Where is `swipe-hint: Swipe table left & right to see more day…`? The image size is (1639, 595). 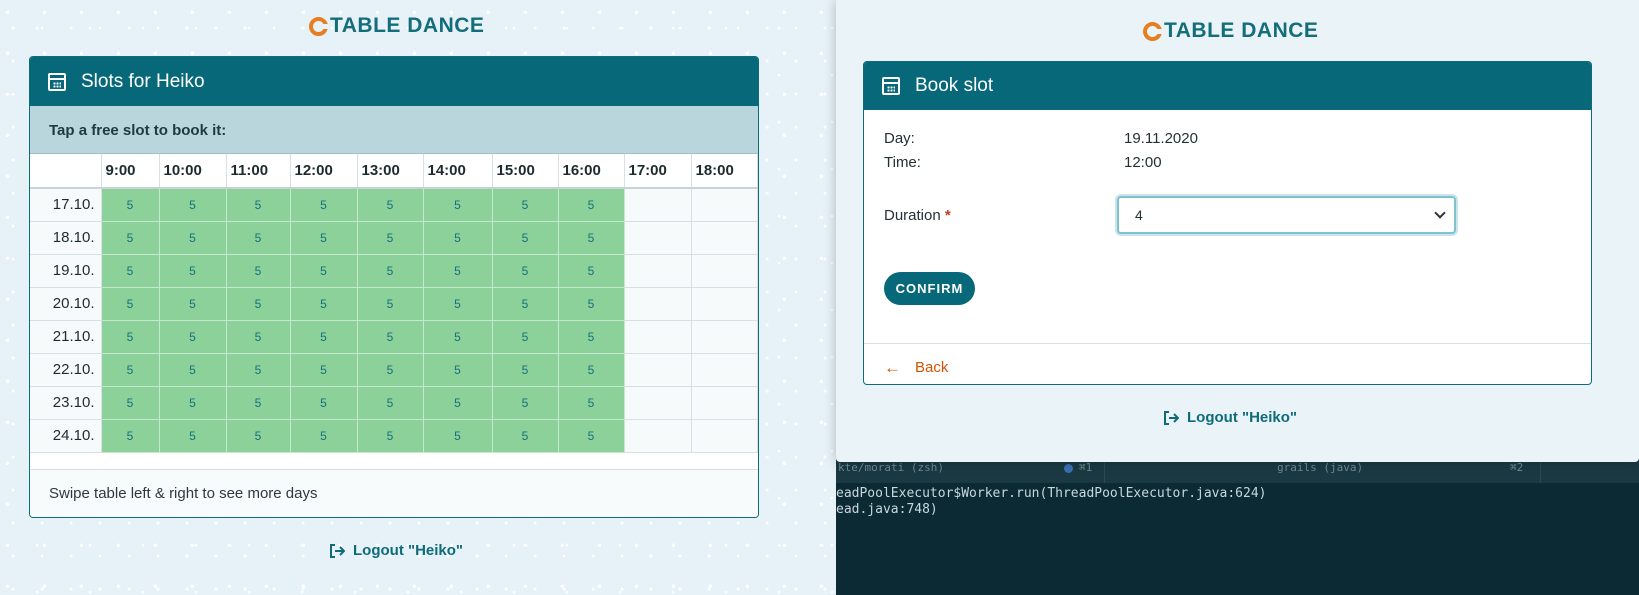
swipe-hint: Swipe table left & right to see more day… is located at coordinates (394, 493).